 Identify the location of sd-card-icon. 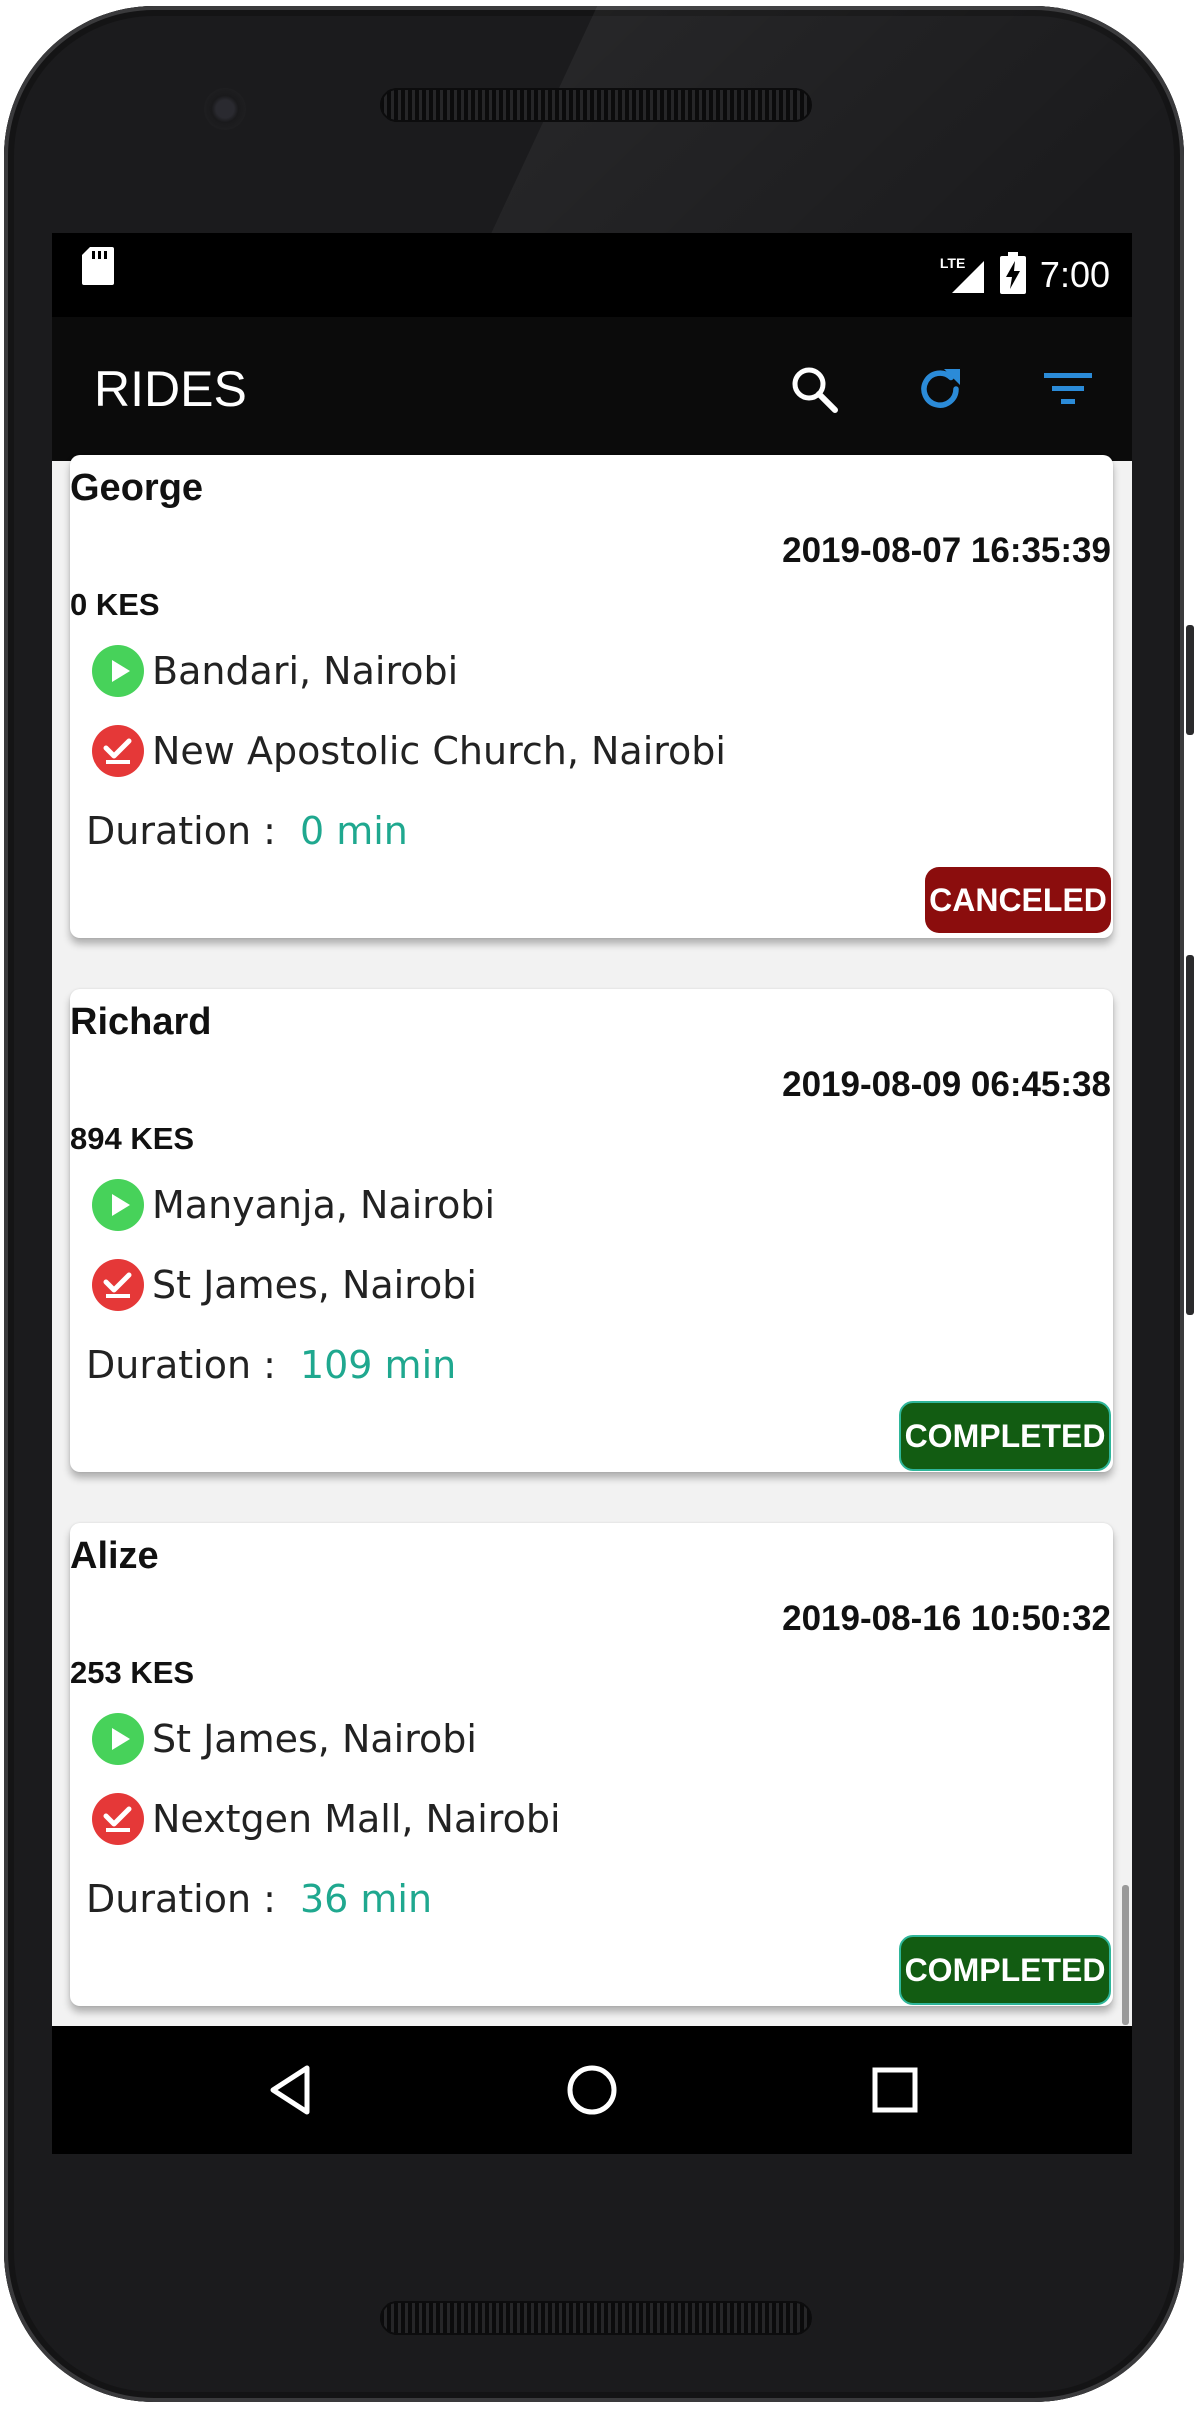
(98, 266).